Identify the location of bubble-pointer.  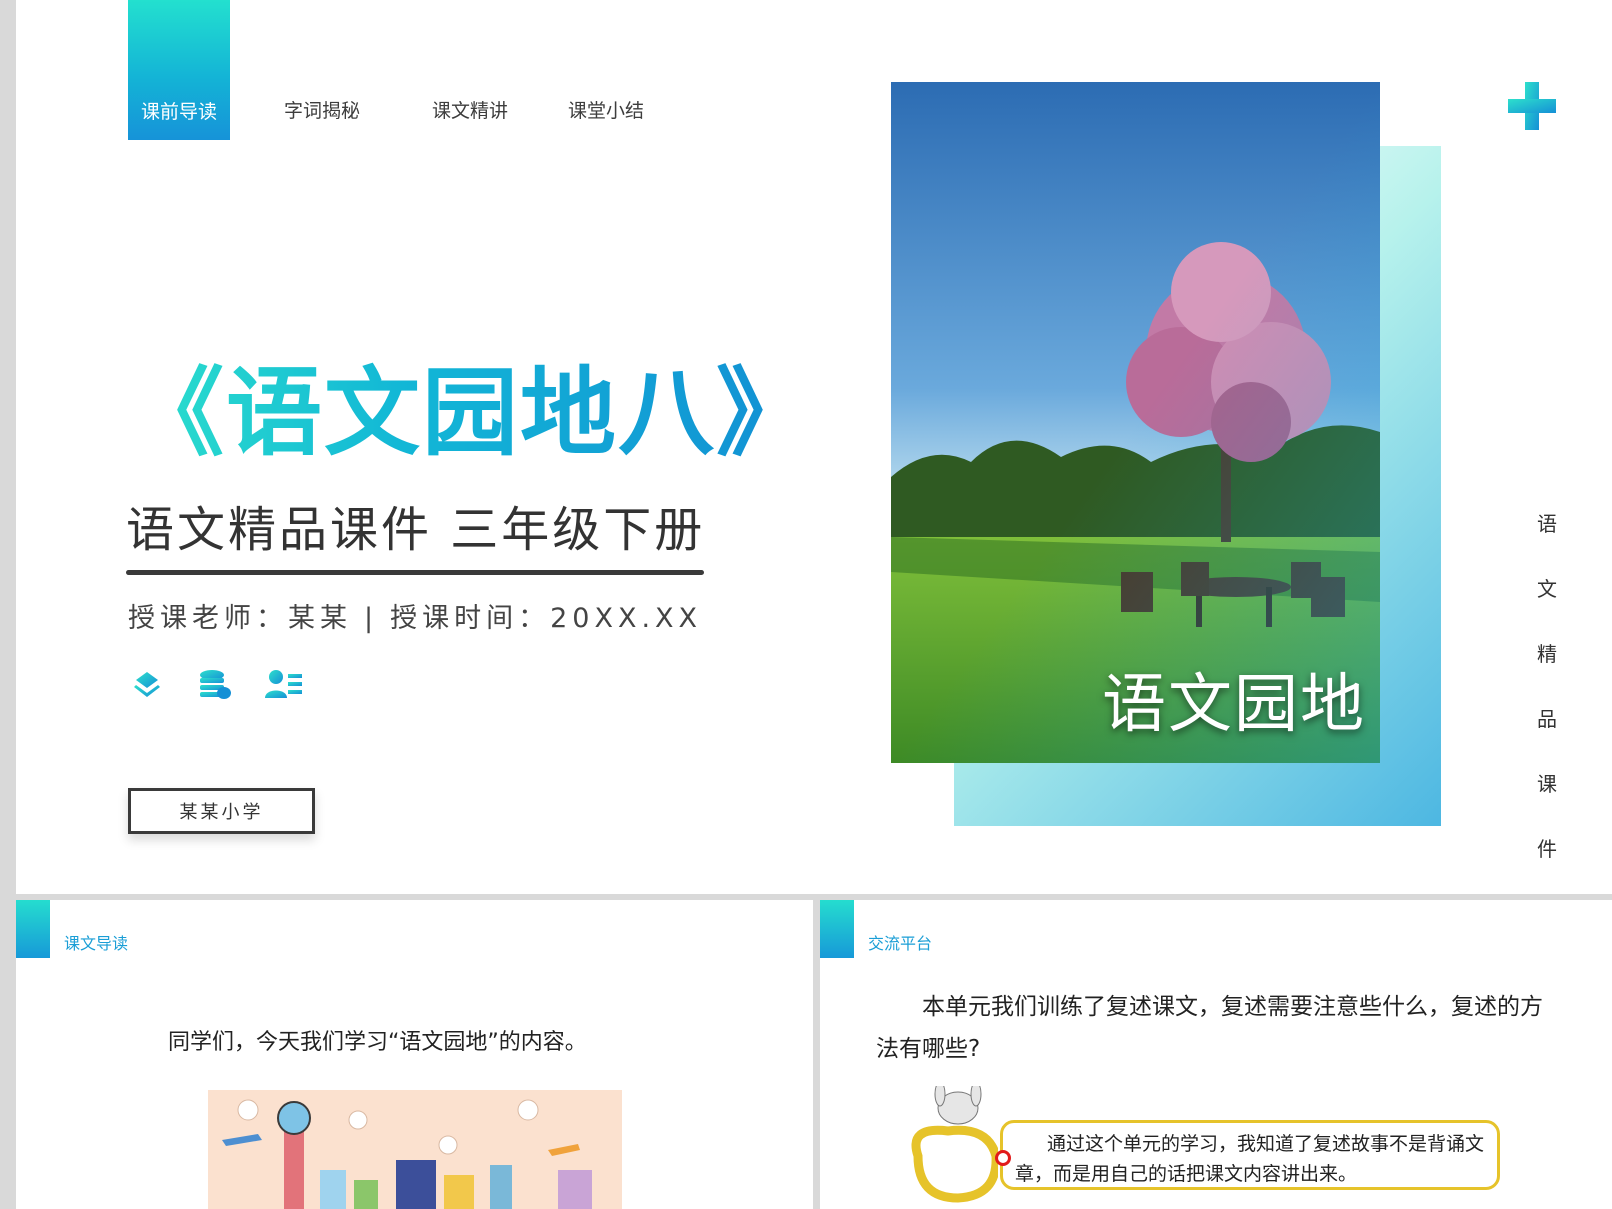
(1003, 1158).